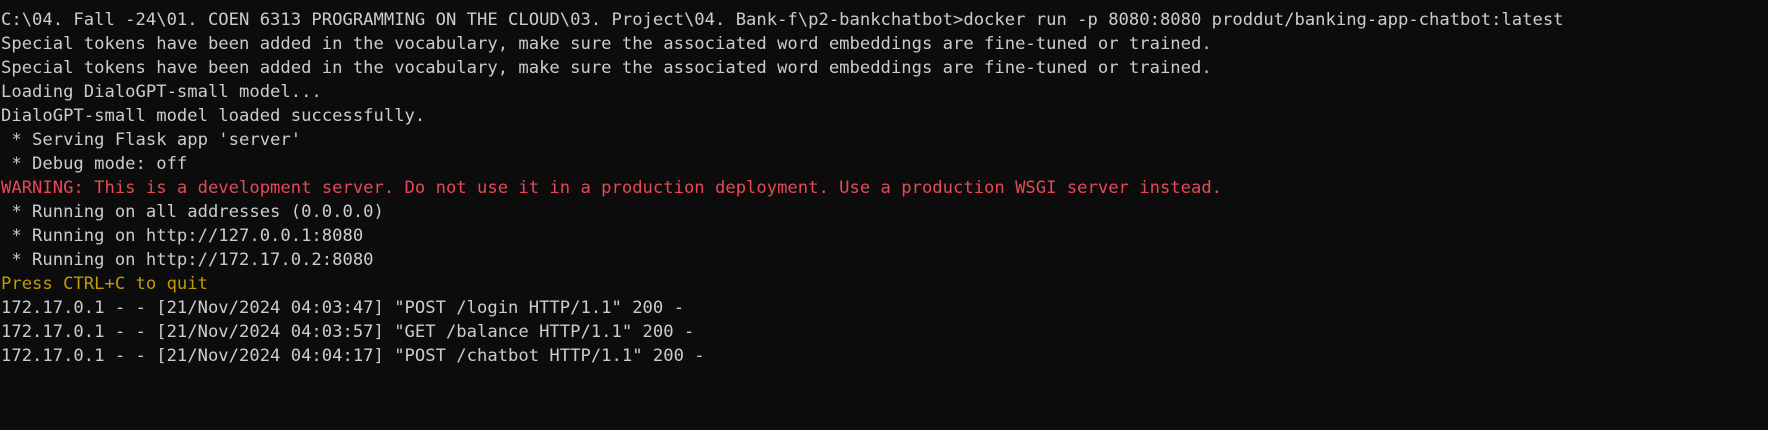 The height and width of the screenshot is (430, 1768). What do you see at coordinates (187, 260) in the screenshot?
I see `running-container-ip-line: * Running on http://172.17.0.2:8080` at bounding box center [187, 260].